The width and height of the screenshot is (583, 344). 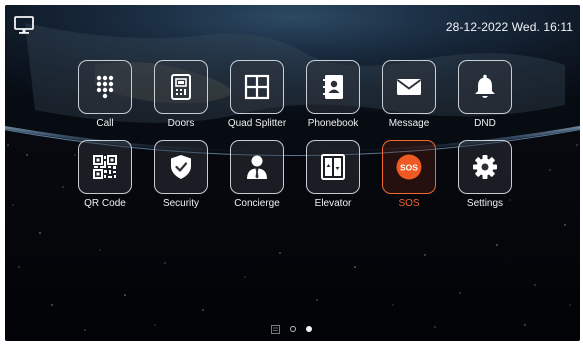 I want to click on status-bar: 28-12-2022 Wed. 16:11, so click(x=292, y=25).